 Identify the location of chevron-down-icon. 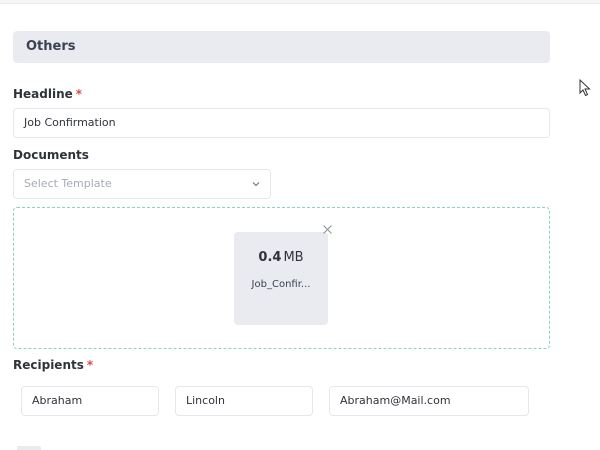
(256, 184).